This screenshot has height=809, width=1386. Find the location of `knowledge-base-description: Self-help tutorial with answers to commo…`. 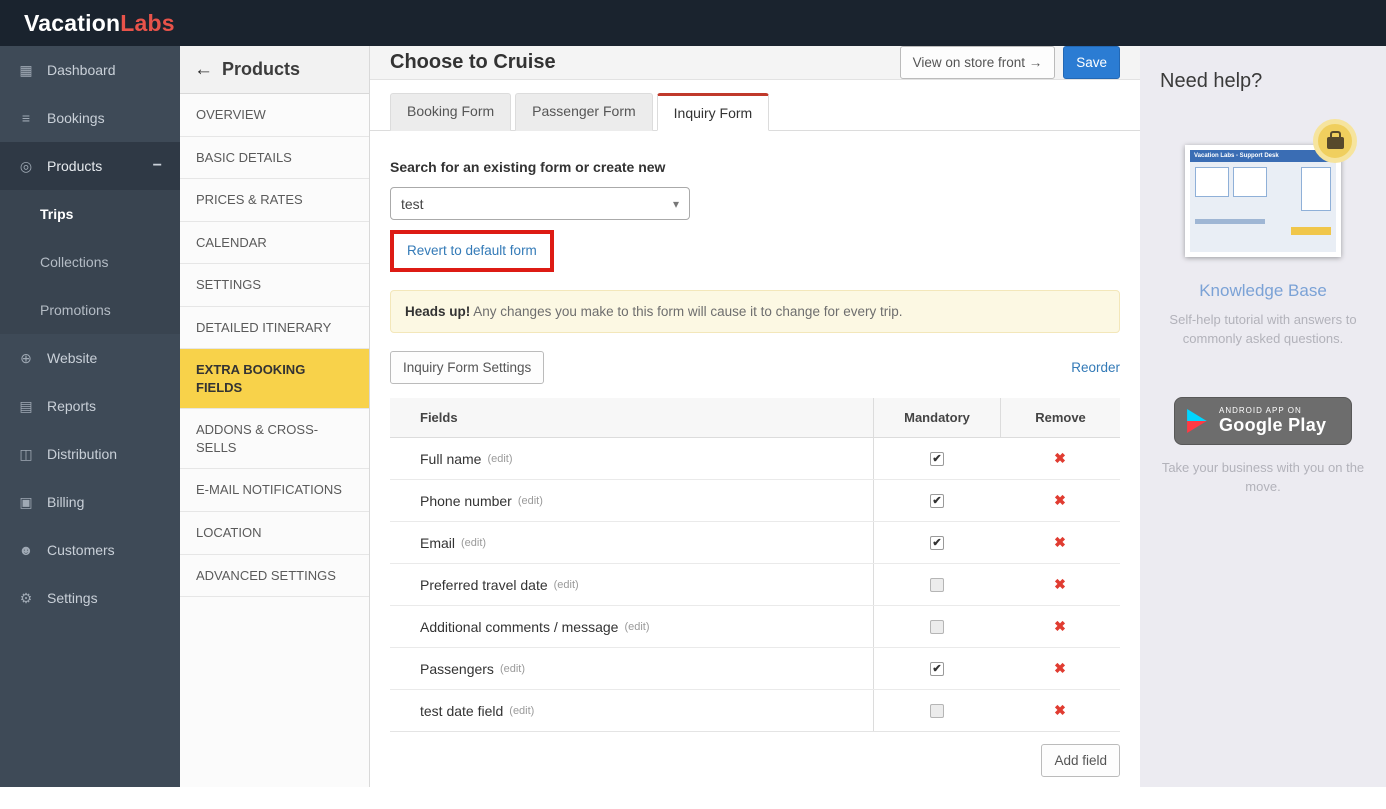

knowledge-base-description: Self-help tutorial with answers to commo… is located at coordinates (1263, 329).